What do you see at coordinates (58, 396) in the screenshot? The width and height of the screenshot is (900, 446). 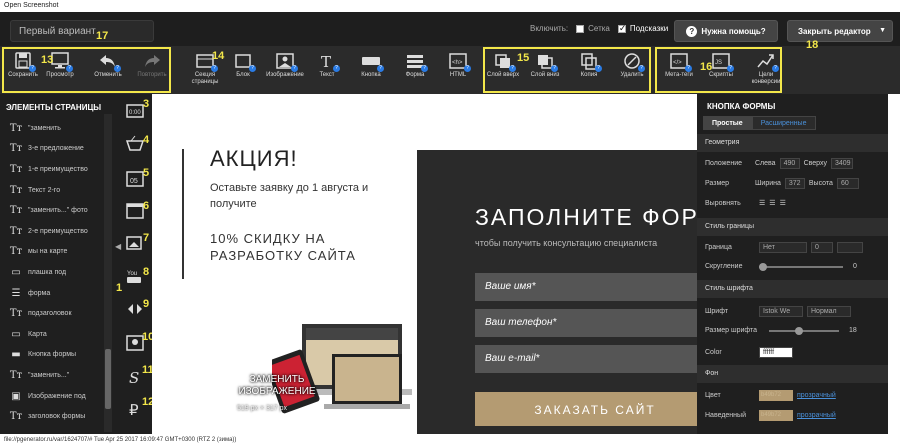 I see `sidebar-item: ▣ Изображение под` at bounding box center [58, 396].